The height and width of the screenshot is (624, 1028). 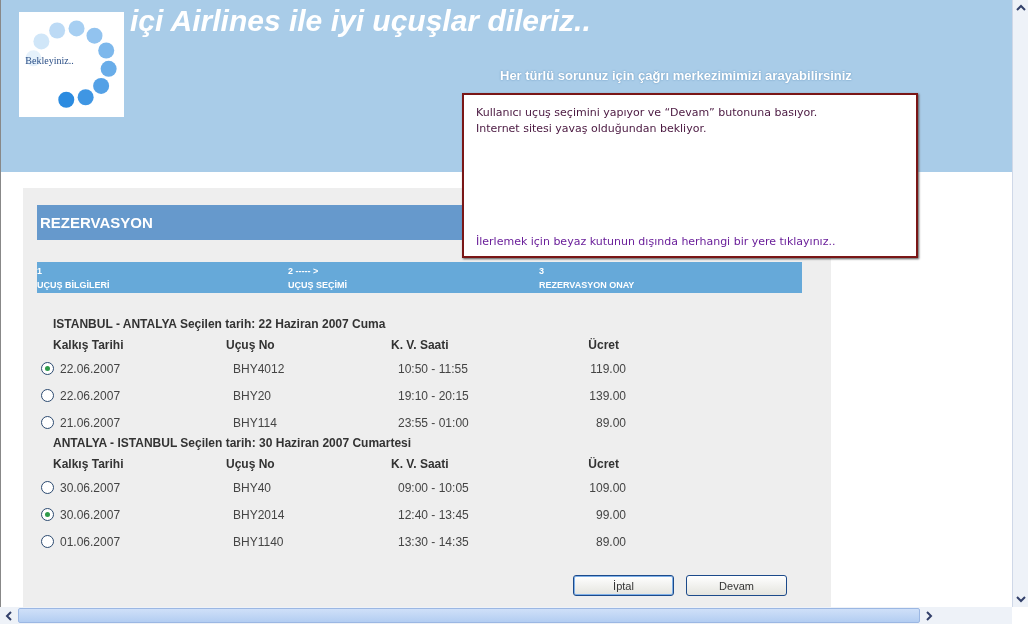 I want to click on price-cell-text: 139.00, so click(x=607, y=395).